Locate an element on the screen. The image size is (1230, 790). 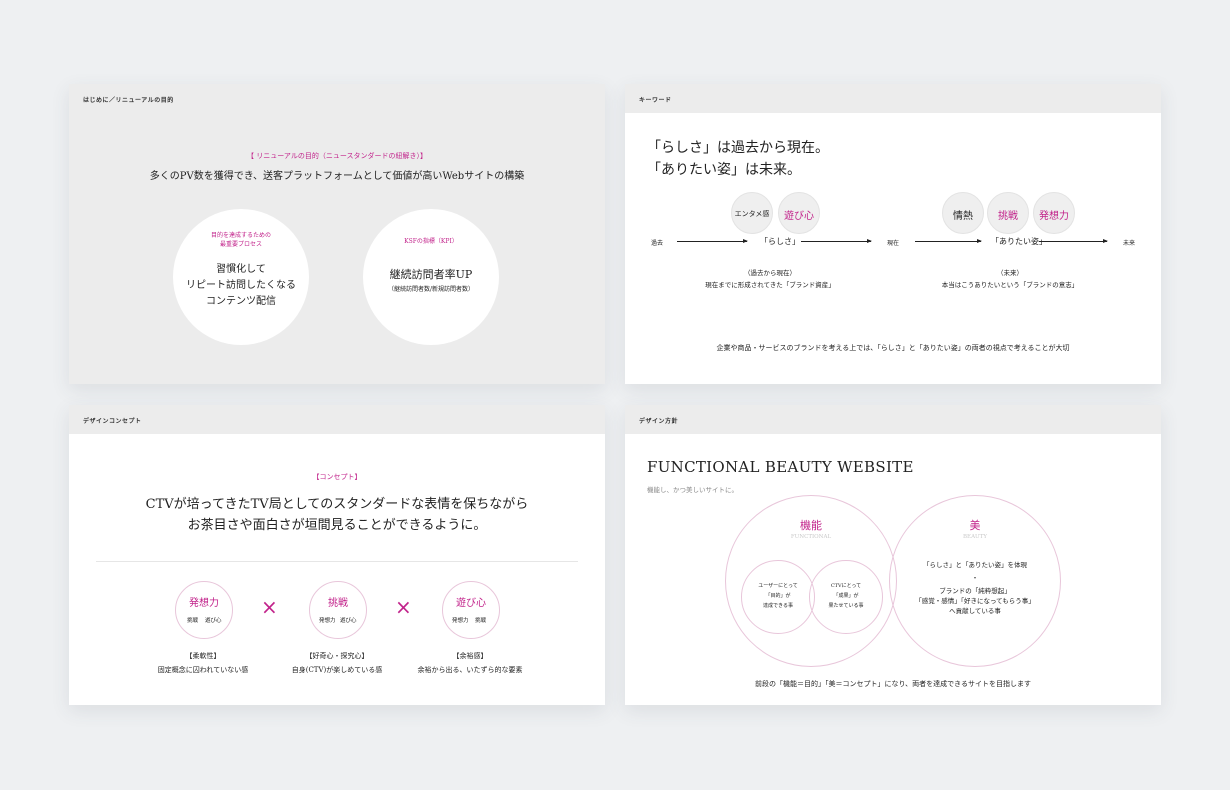
concept-line1: CTVが培ってきたTV局としてのスタンダードな表情を保ちながら is located at coordinates (337, 504).